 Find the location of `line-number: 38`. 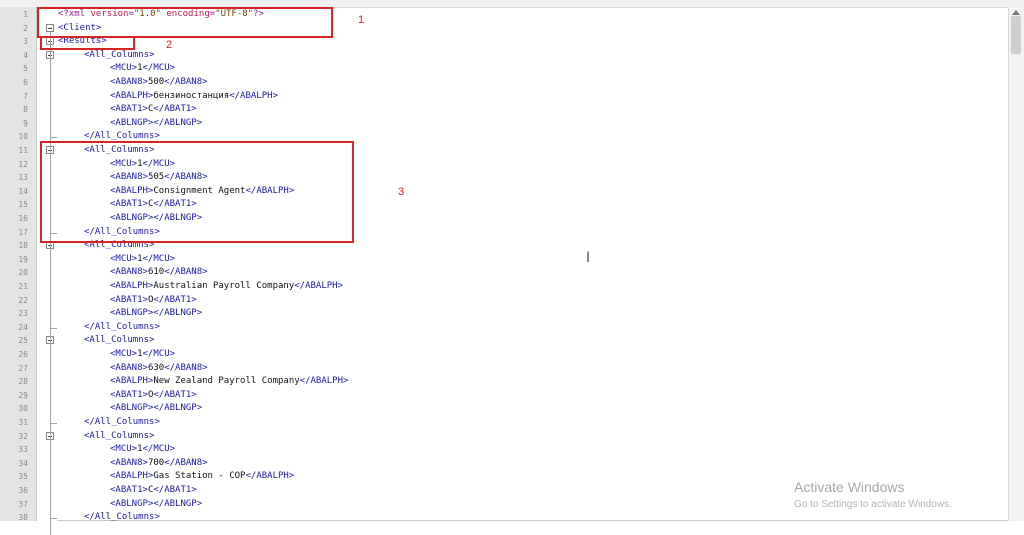

line-number: 38 is located at coordinates (23, 518).